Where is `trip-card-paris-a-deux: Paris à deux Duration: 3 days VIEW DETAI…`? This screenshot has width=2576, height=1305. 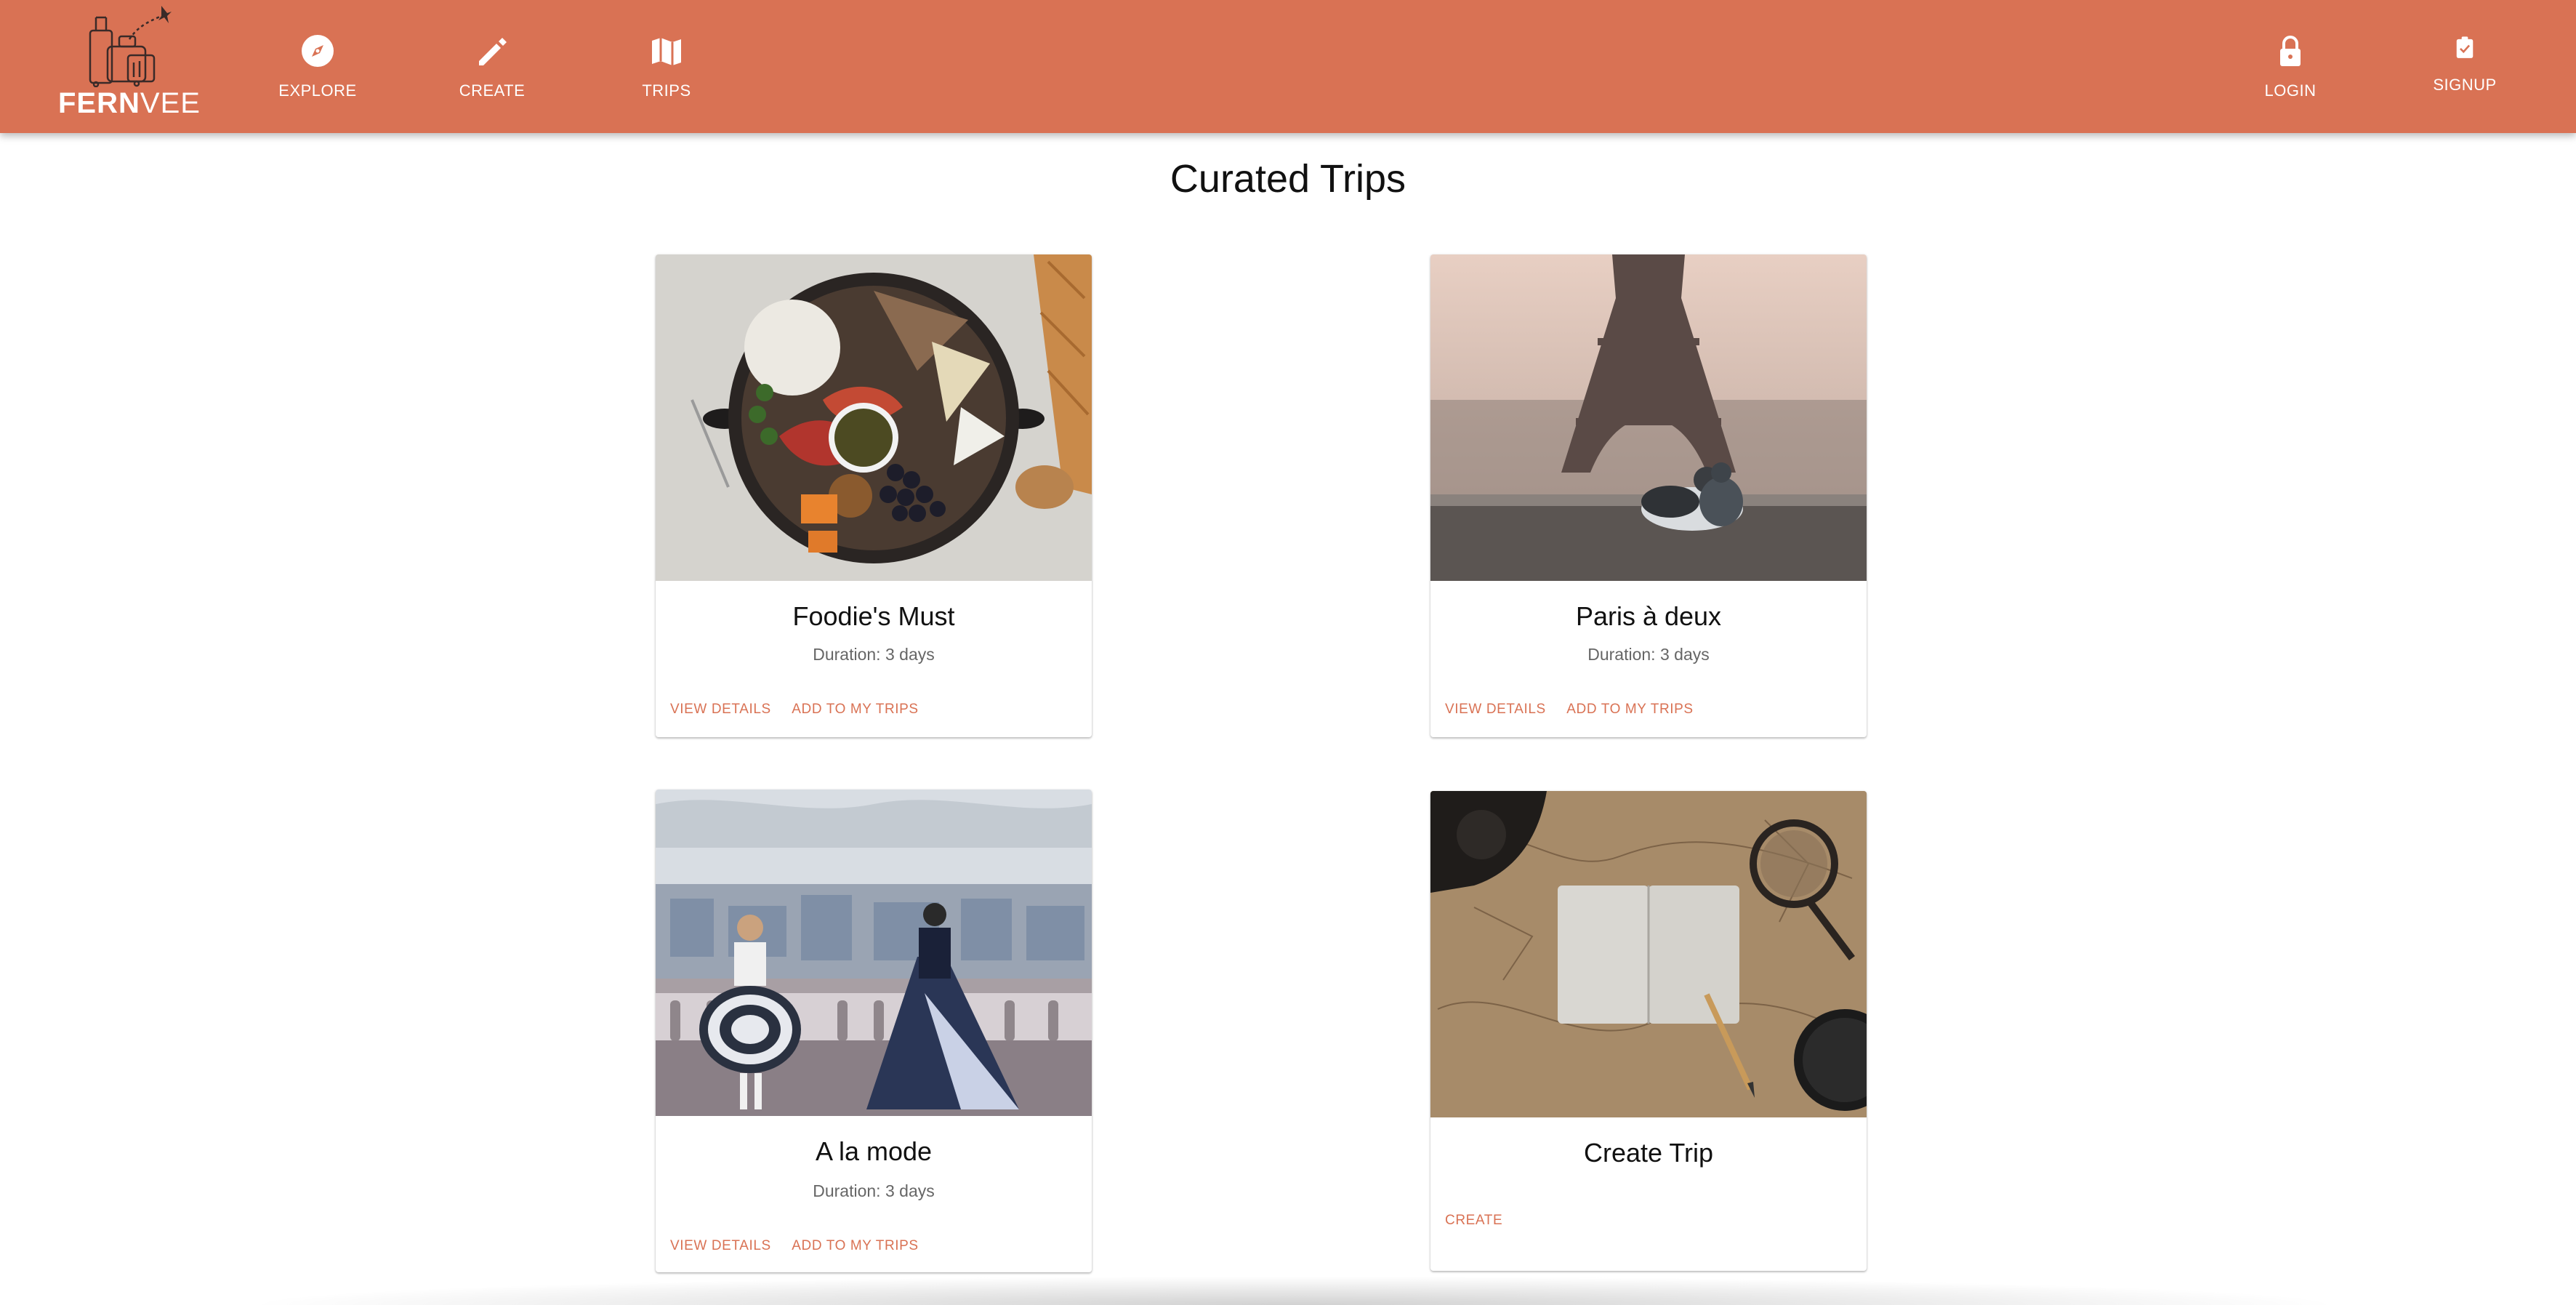
trip-card-paris-a-deux: Paris à deux Duration: 3 days VIEW DETAI… is located at coordinates (1648, 495).